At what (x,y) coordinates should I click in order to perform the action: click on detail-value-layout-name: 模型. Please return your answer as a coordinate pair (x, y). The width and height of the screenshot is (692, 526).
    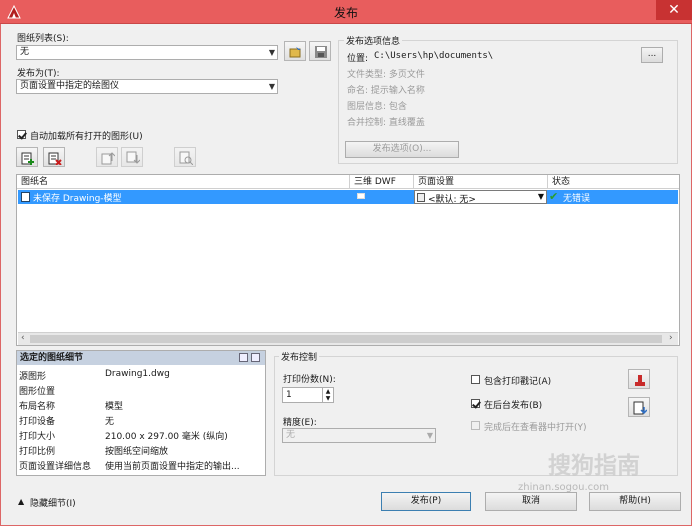
    Looking at the image, I should click on (114, 407).